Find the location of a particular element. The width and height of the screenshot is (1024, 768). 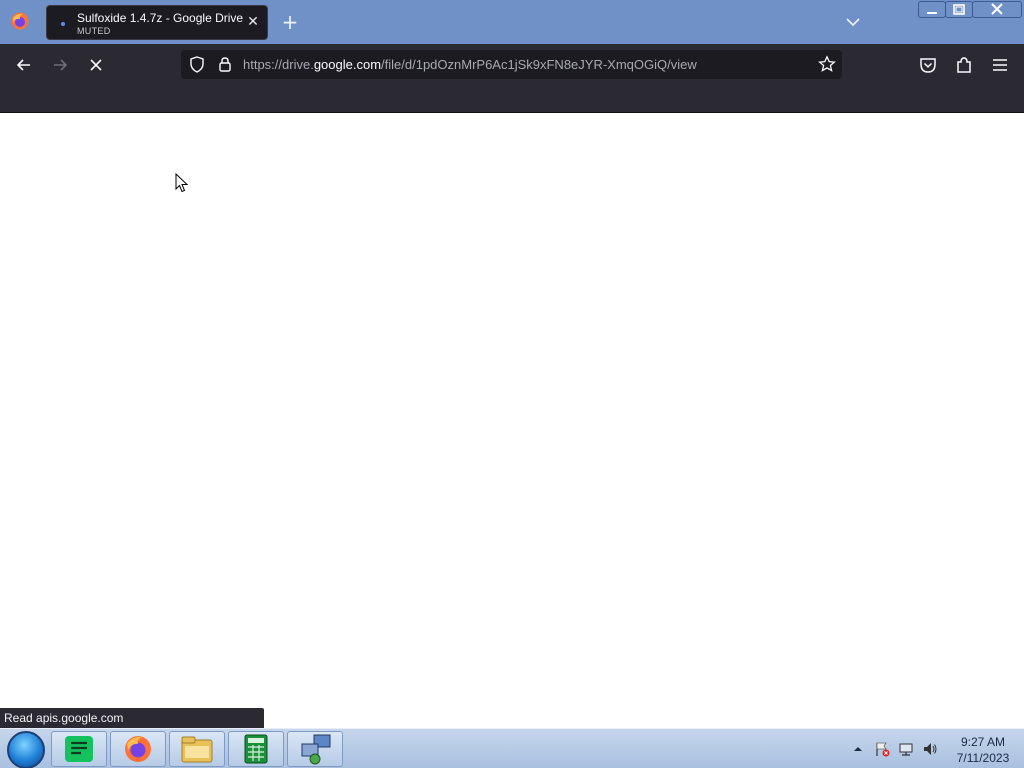

taskbar-network-button is located at coordinates (315, 749).